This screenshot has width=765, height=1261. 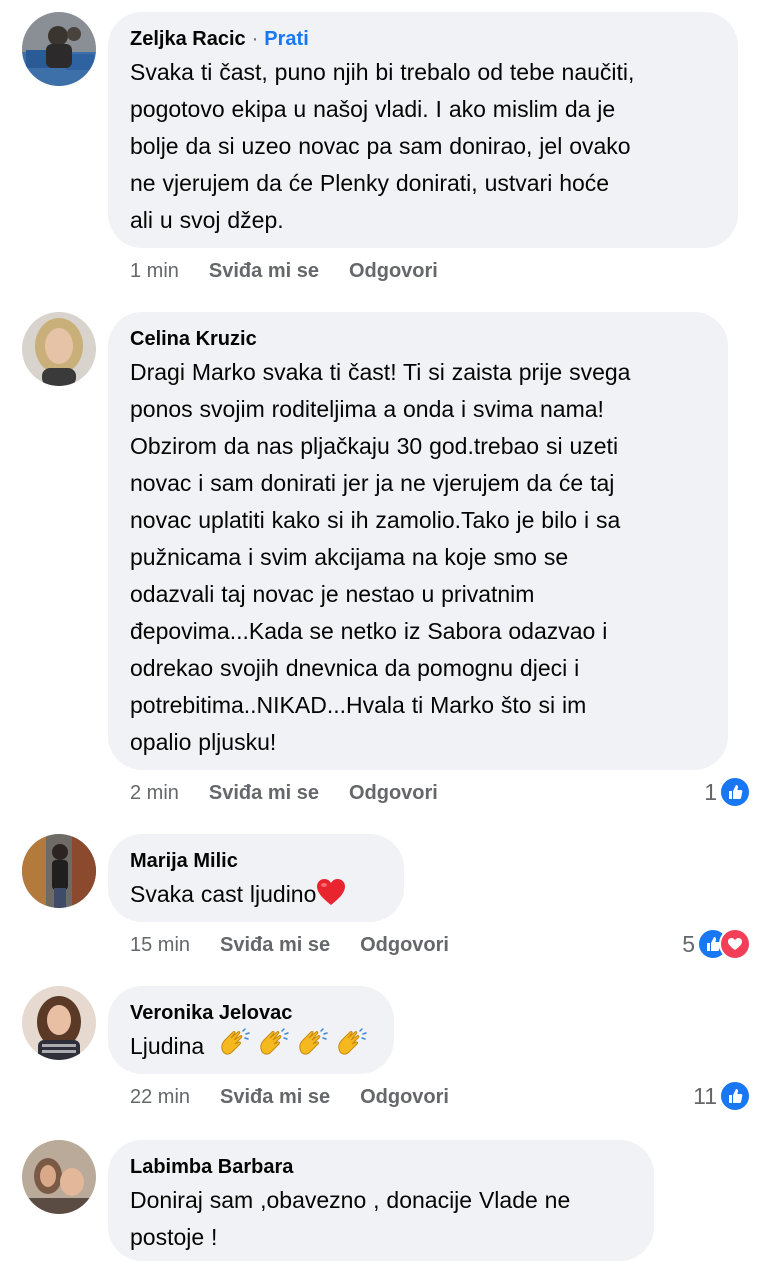 What do you see at coordinates (716, 944) in the screenshot?
I see `reaction-summary: 5` at bounding box center [716, 944].